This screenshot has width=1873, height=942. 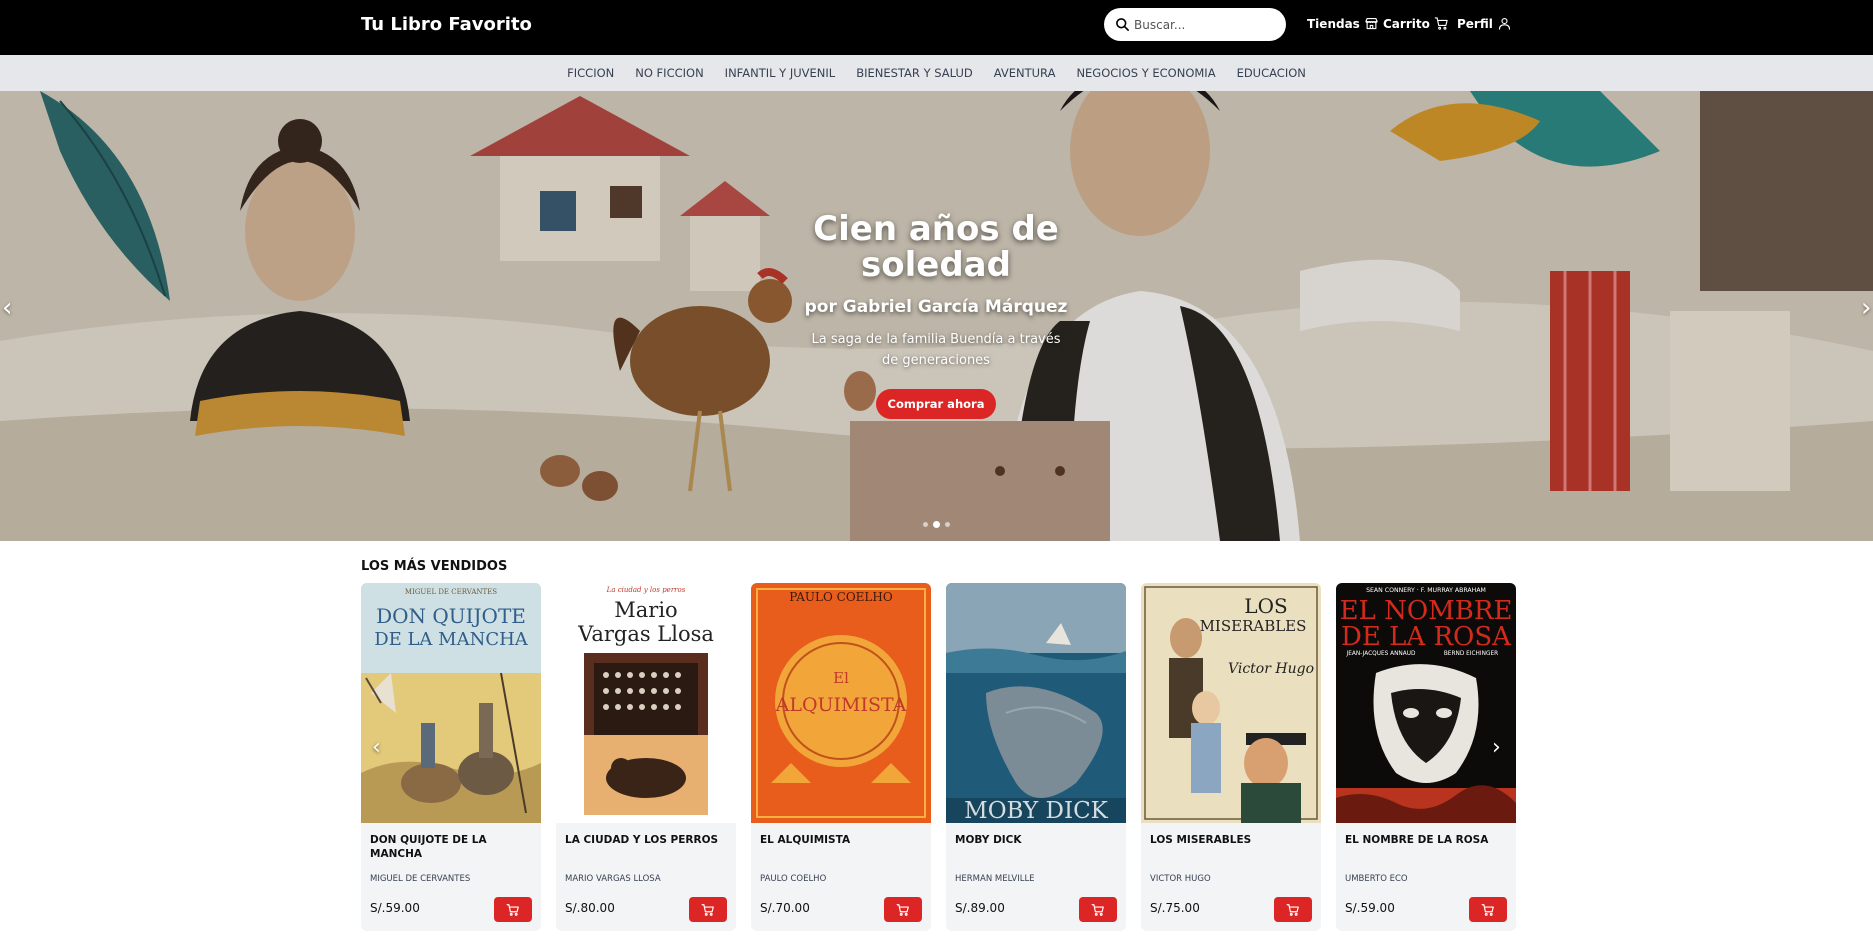 What do you see at coordinates (980, 908) in the screenshot?
I see `product-price: S/.89.00` at bounding box center [980, 908].